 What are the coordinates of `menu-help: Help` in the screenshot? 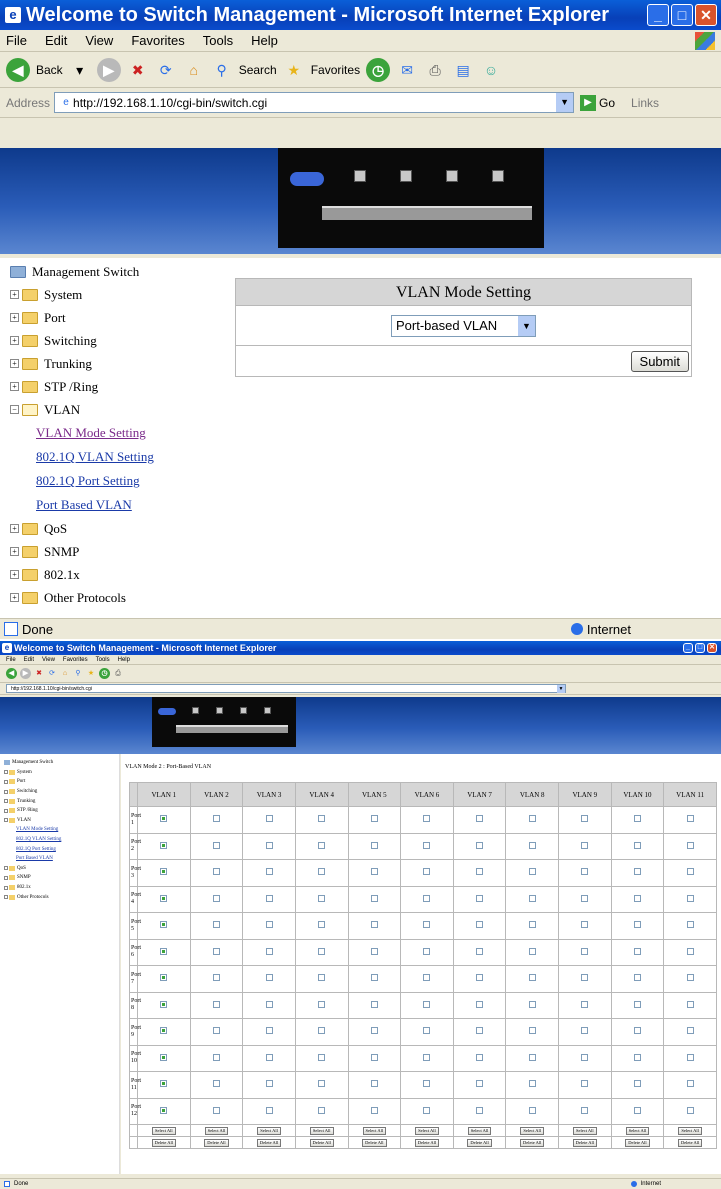 It's located at (264, 40).